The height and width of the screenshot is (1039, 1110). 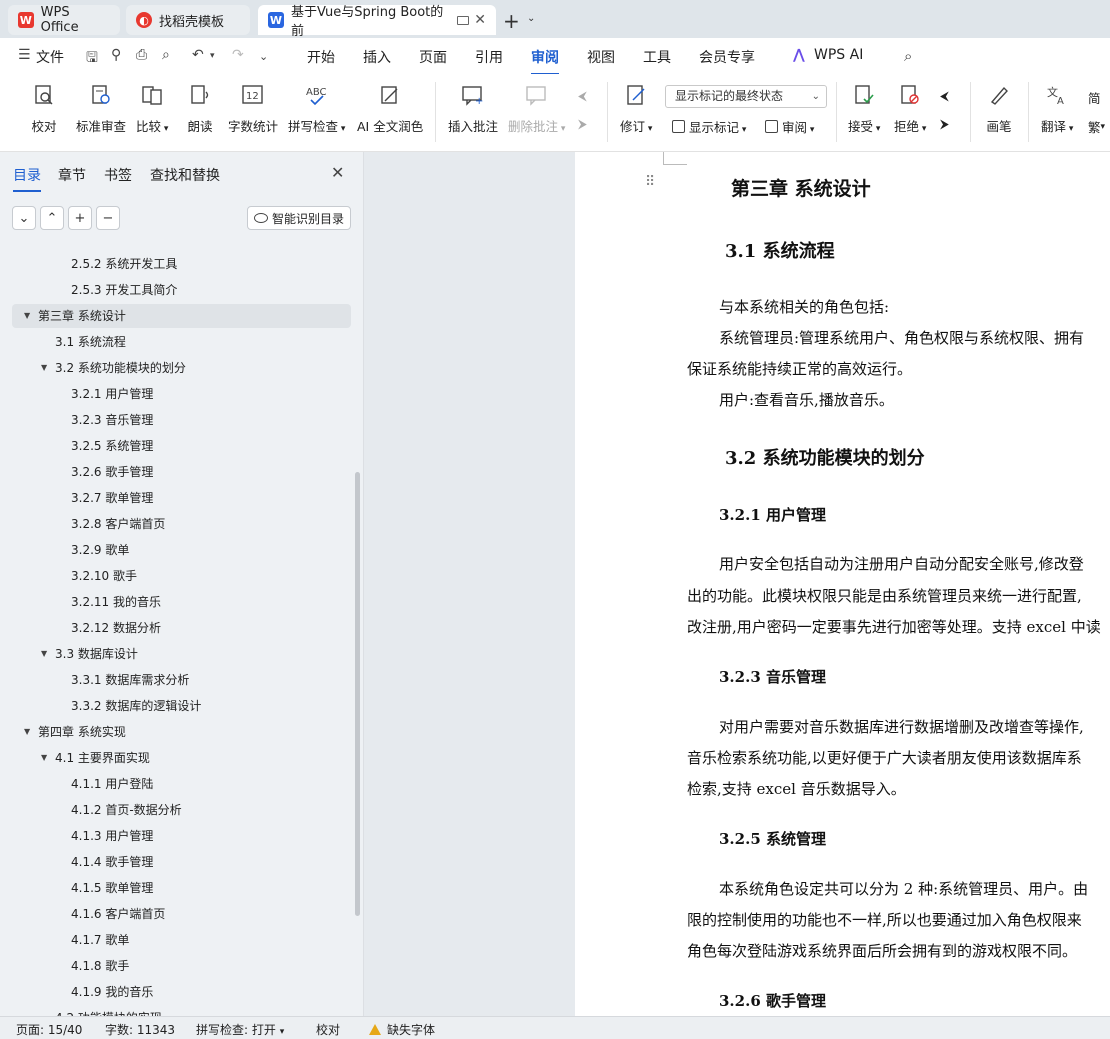 I want to click on menu-references: 引用, so click(x=489, y=57).